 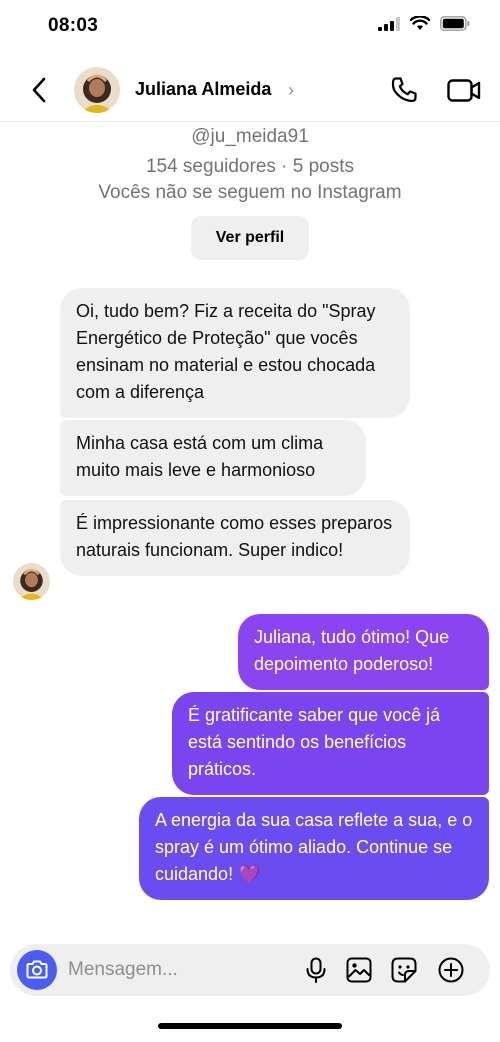 What do you see at coordinates (40, 90) in the screenshot?
I see `back-chevron-icon` at bounding box center [40, 90].